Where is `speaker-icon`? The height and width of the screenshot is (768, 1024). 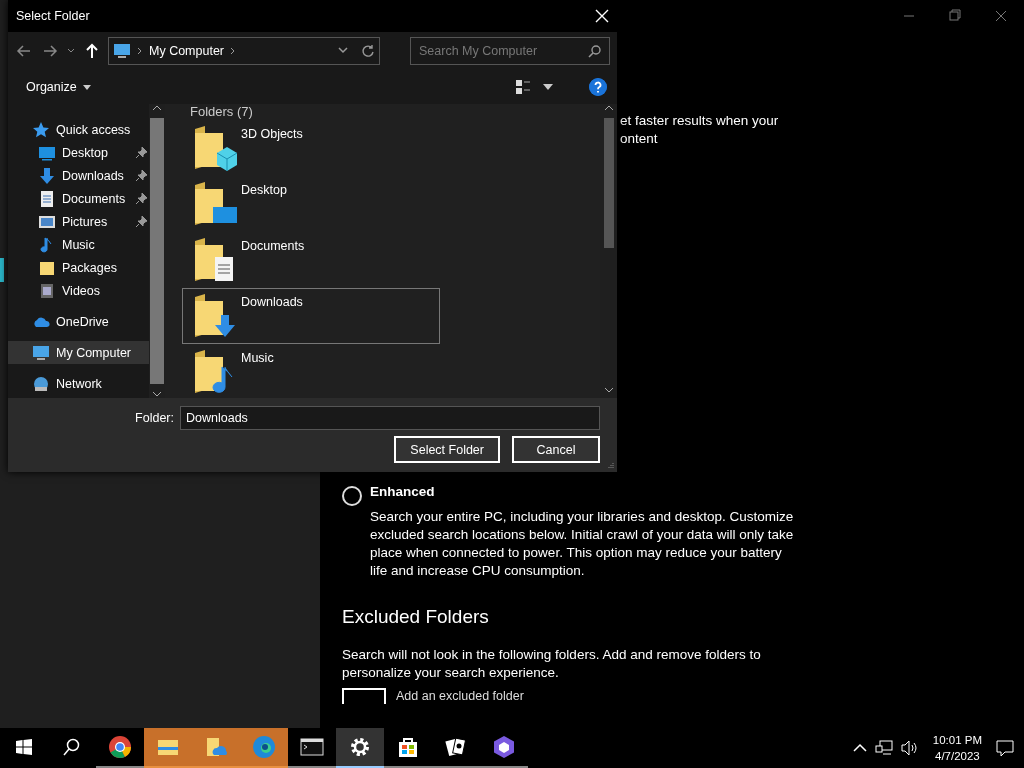
speaker-icon is located at coordinates (909, 748).